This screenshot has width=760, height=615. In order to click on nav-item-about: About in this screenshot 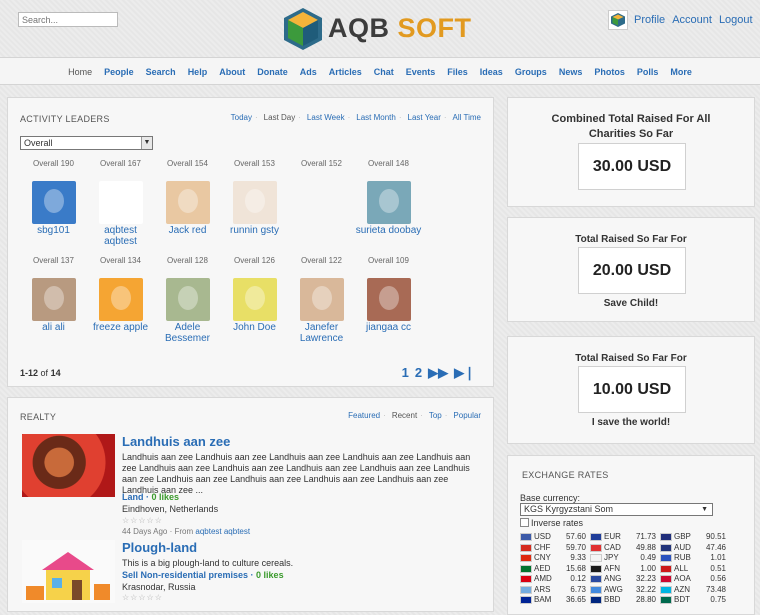, I will do `click(232, 72)`.